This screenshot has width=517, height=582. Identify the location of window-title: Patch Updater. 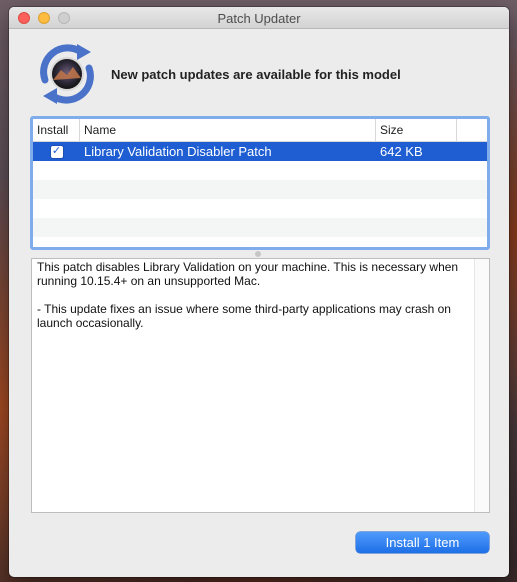
(259, 18).